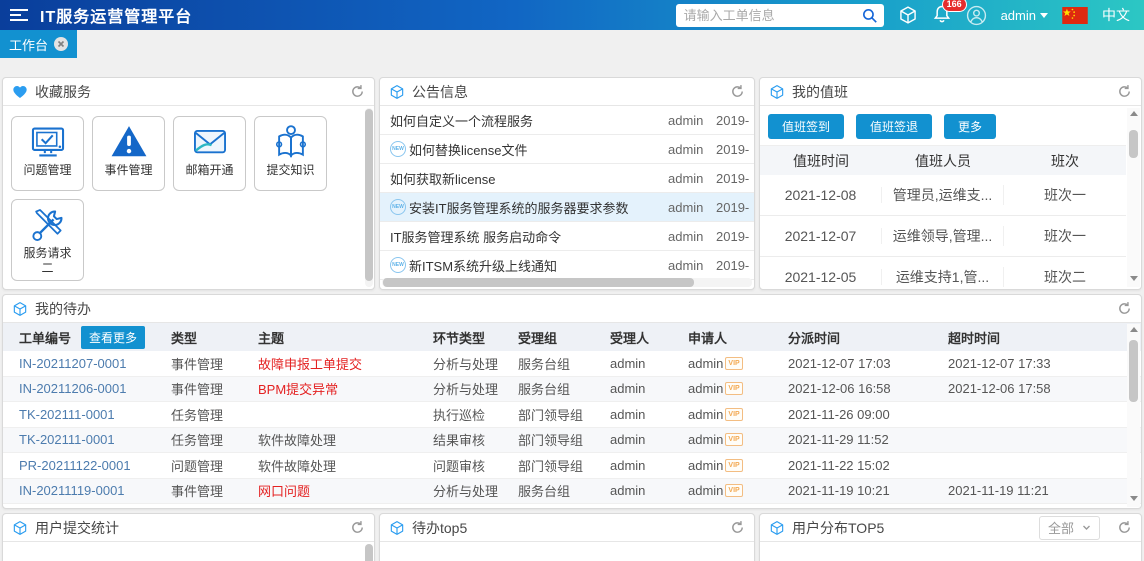 The image size is (1144, 561). What do you see at coordinates (95, 490) in the screenshot?
I see `order-id-link: IN-20211119-0001` at bounding box center [95, 490].